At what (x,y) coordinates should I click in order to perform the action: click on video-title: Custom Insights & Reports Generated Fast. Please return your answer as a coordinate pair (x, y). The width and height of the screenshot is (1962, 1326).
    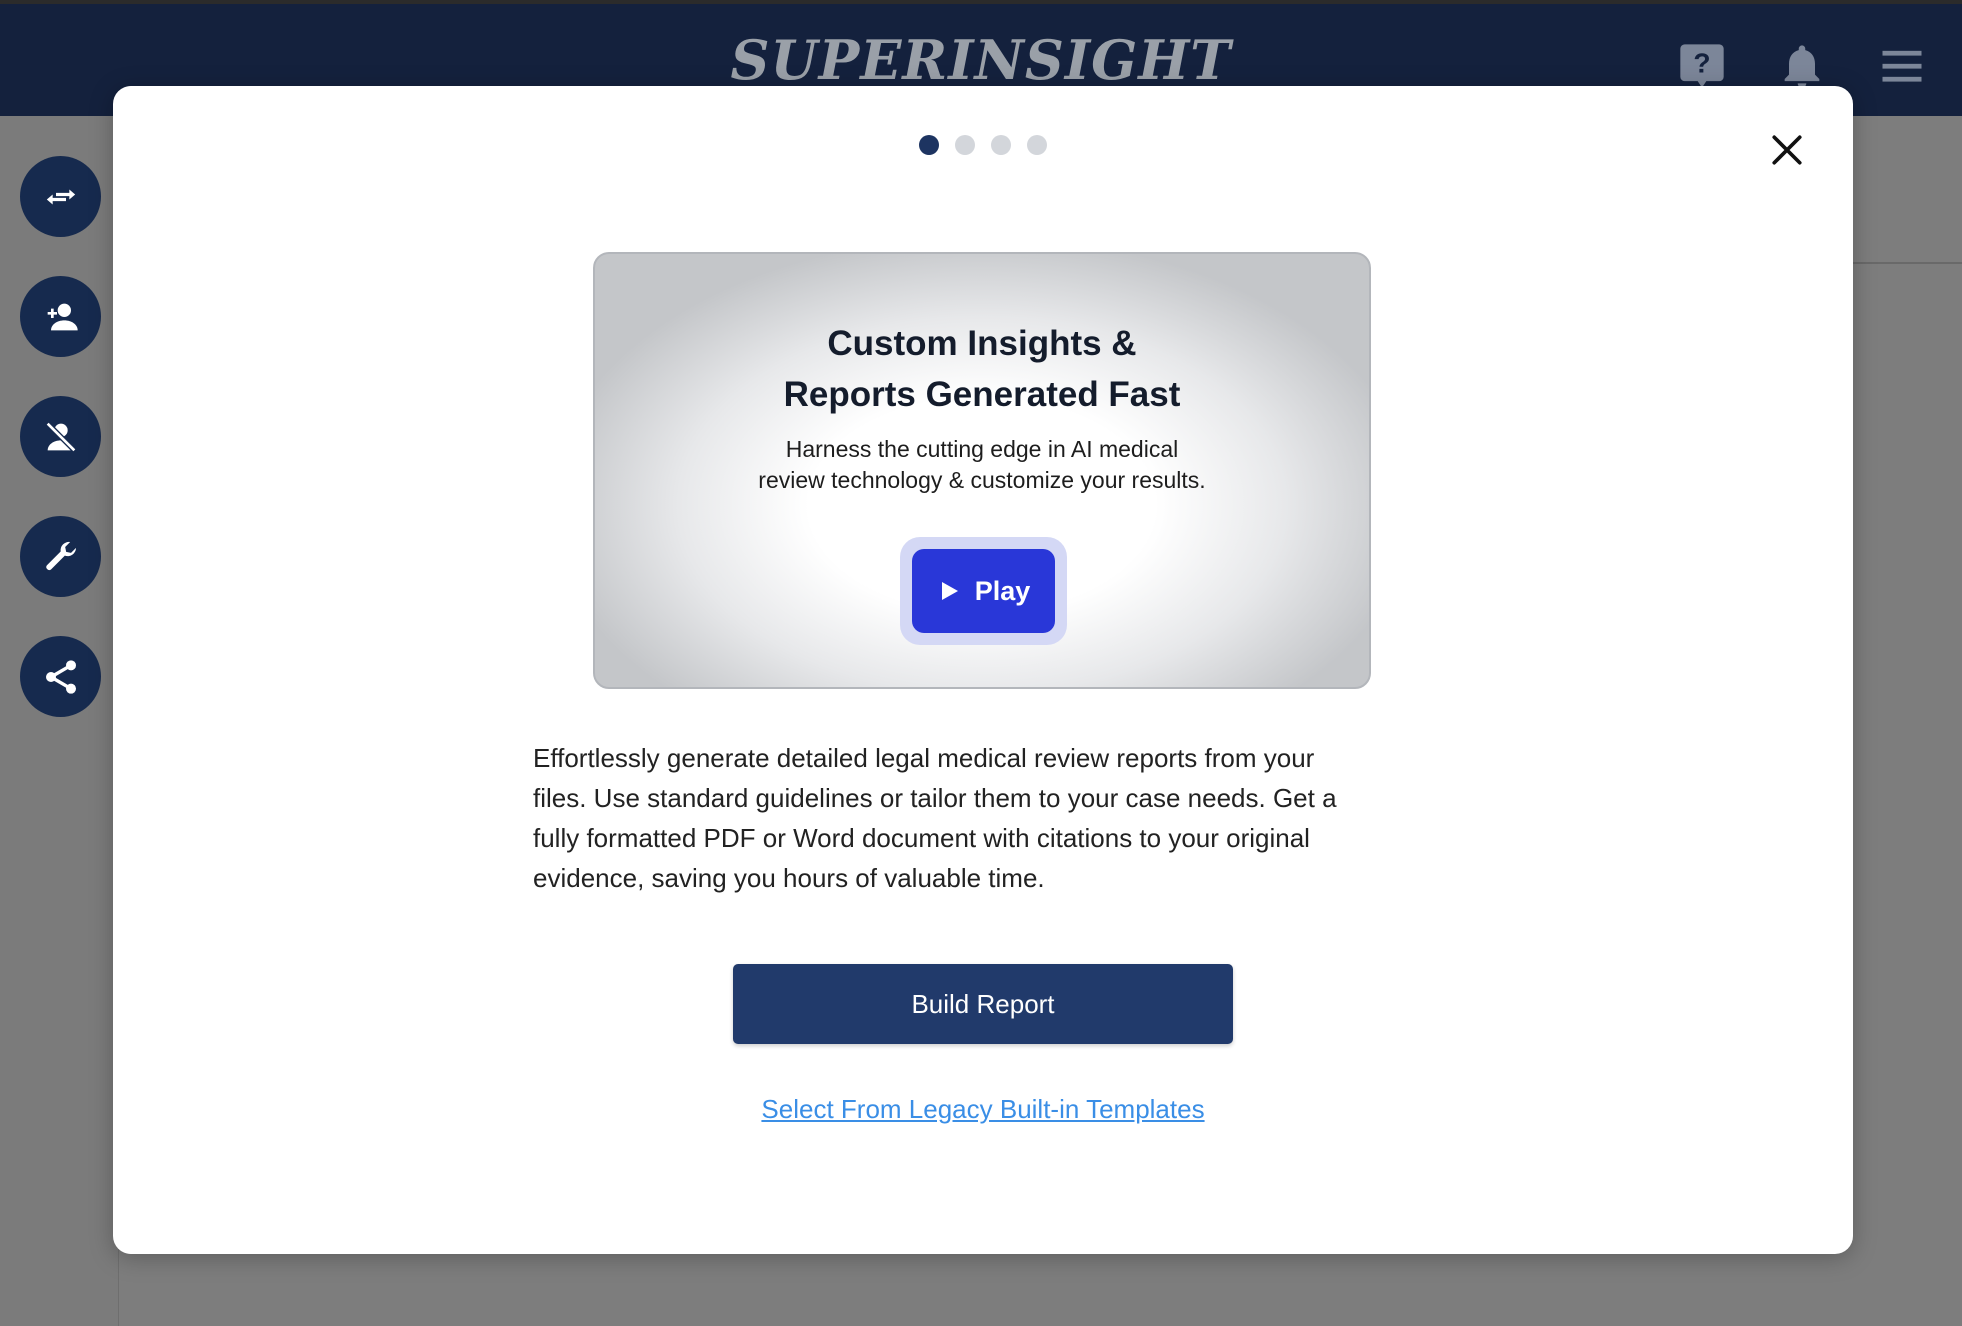
    Looking at the image, I should click on (982, 369).